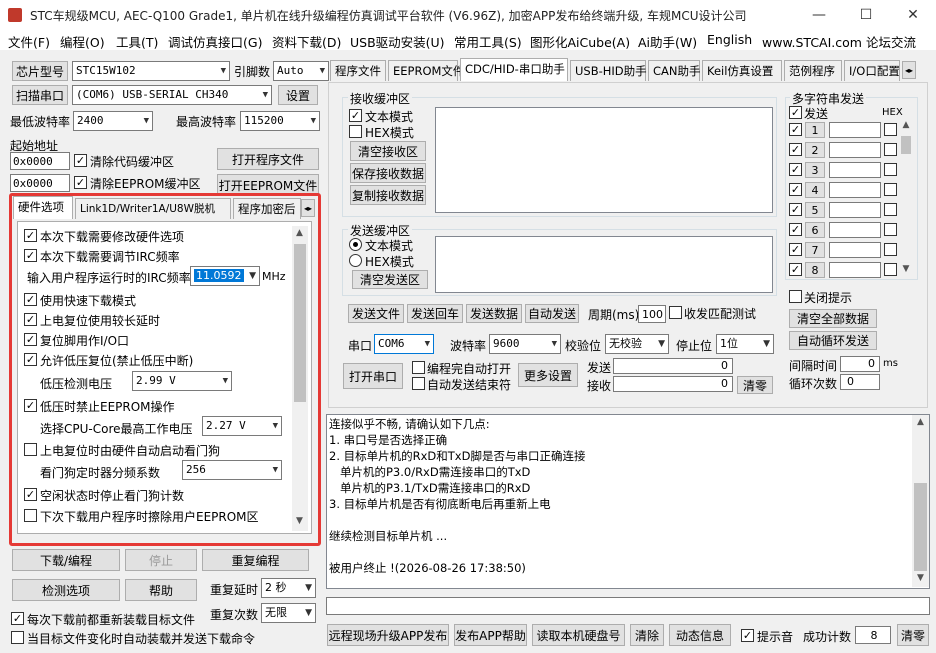 This screenshot has width=936, height=653. I want to click on menu-aicube: 图形化AiCube(A), so click(580, 41).